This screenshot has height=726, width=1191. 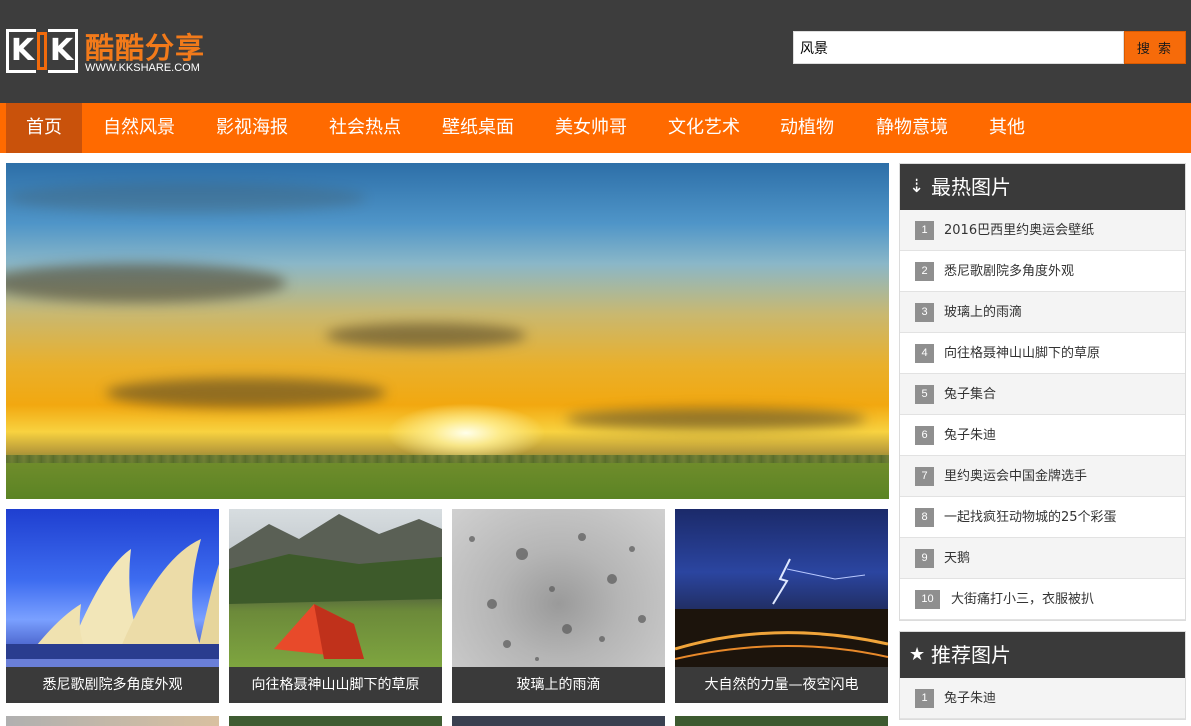 What do you see at coordinates (971, 655) in the screenshot?
I see `recommended-images-title: 推荐图片` at bounding box center [971, 655].